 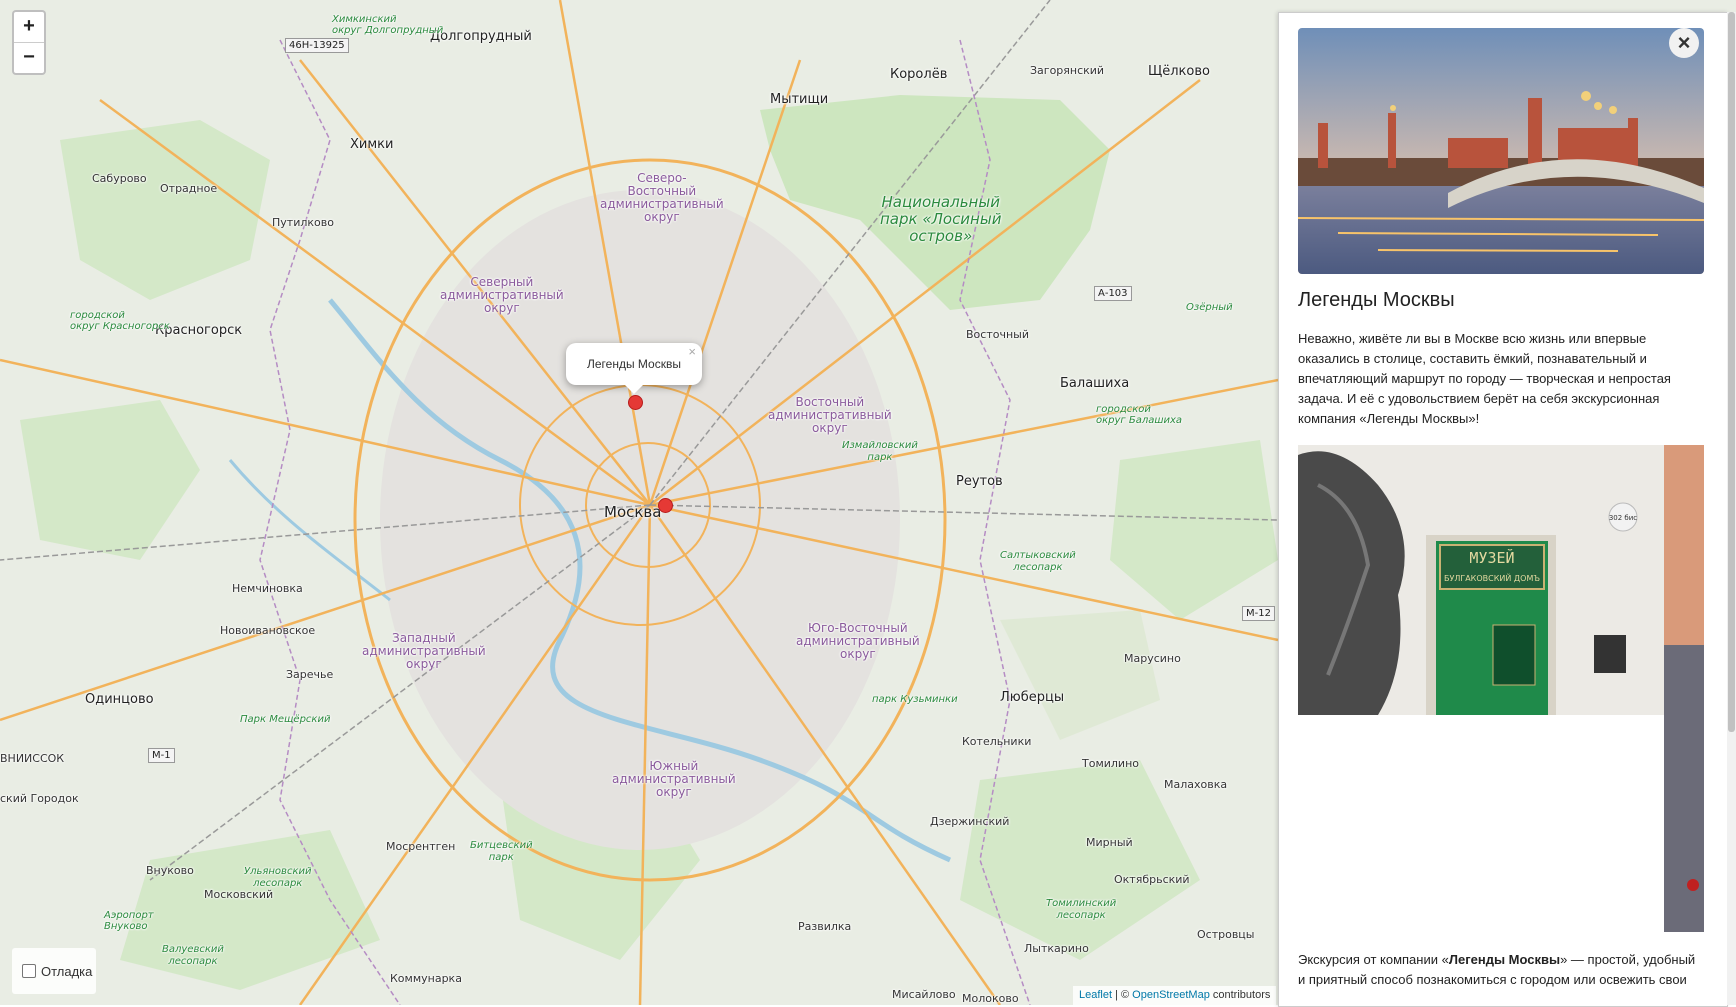 What do you see at coordinates (32, 758) in the screenshot?
I see `label-vnissoc: ВНИИССОК` at bounding box center [32, 758].